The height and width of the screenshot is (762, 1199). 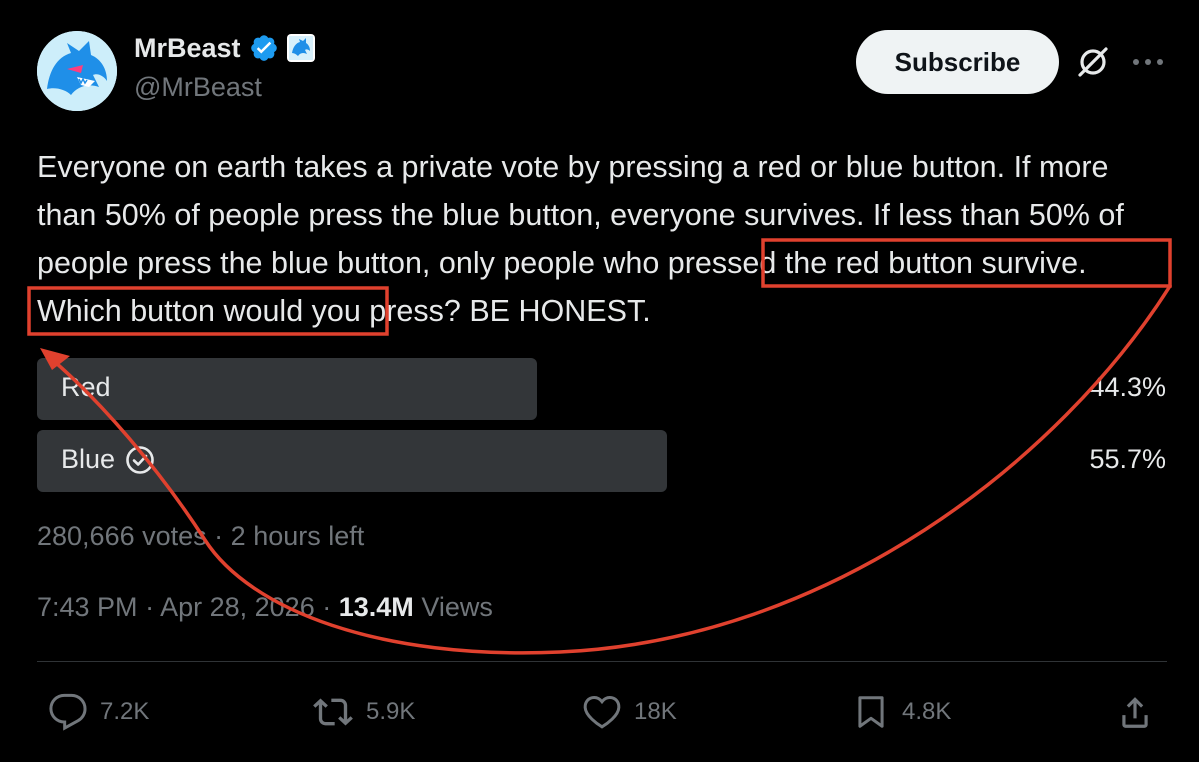 What do you see at coordinates (655, 711) in the screenshot?
I see `like-count: 18K` at bounding box center [655, 711].